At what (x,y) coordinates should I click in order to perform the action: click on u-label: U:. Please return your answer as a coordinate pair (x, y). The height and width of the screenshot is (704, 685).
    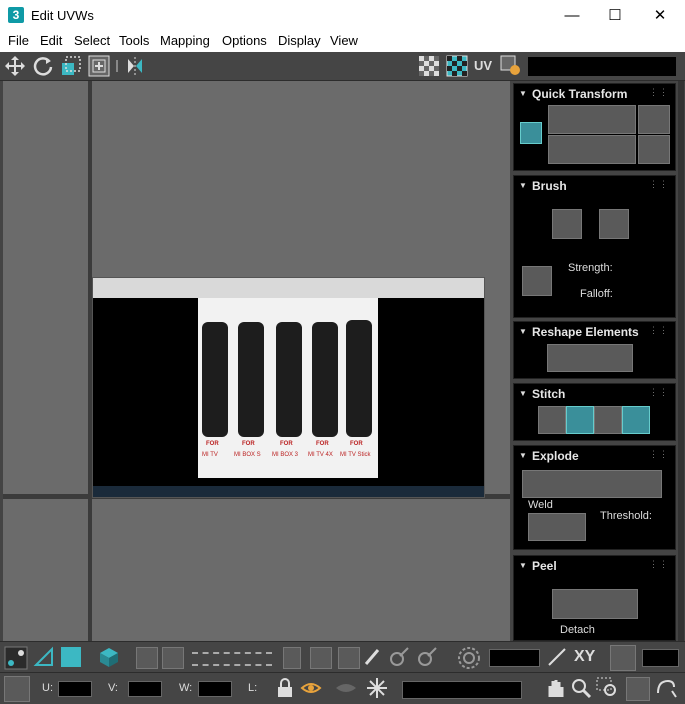
    Looking at the image, I should click on (47, 688).